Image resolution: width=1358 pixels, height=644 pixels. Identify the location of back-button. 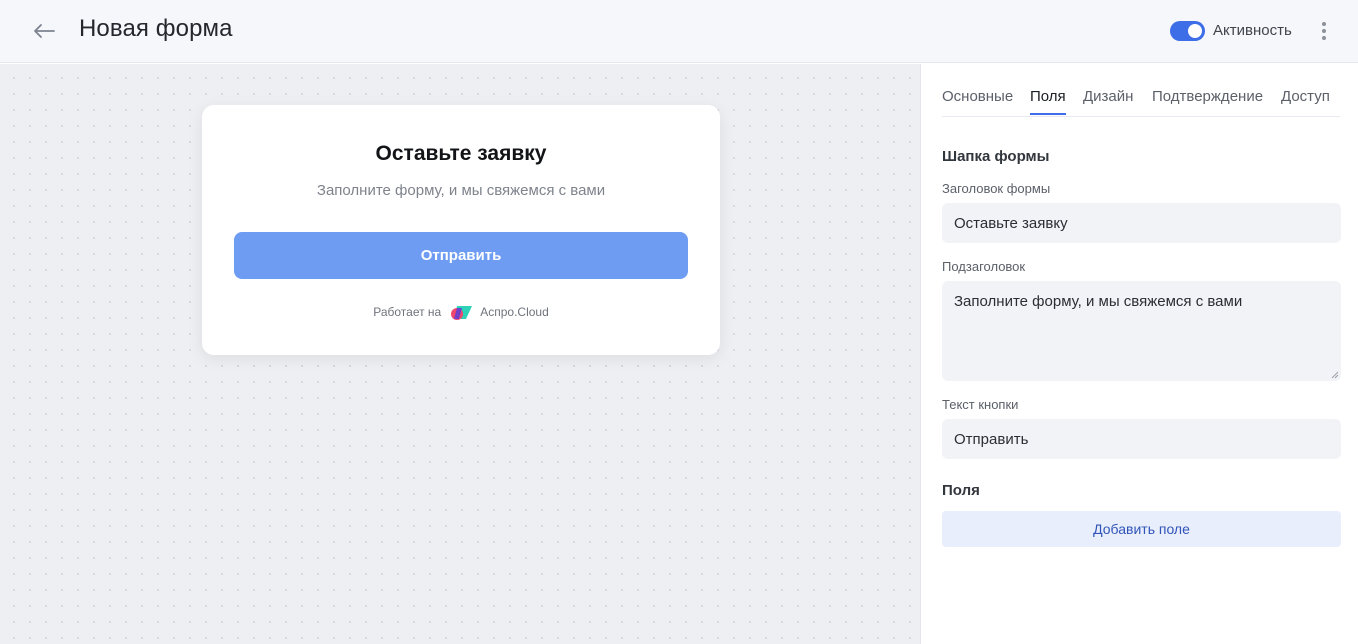
(44, 31).